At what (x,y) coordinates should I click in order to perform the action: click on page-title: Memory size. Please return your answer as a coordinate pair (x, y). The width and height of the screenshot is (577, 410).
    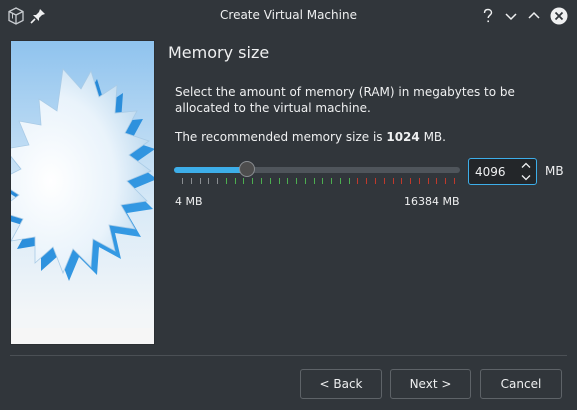
    Looking at the image, I should click on (219, 52).